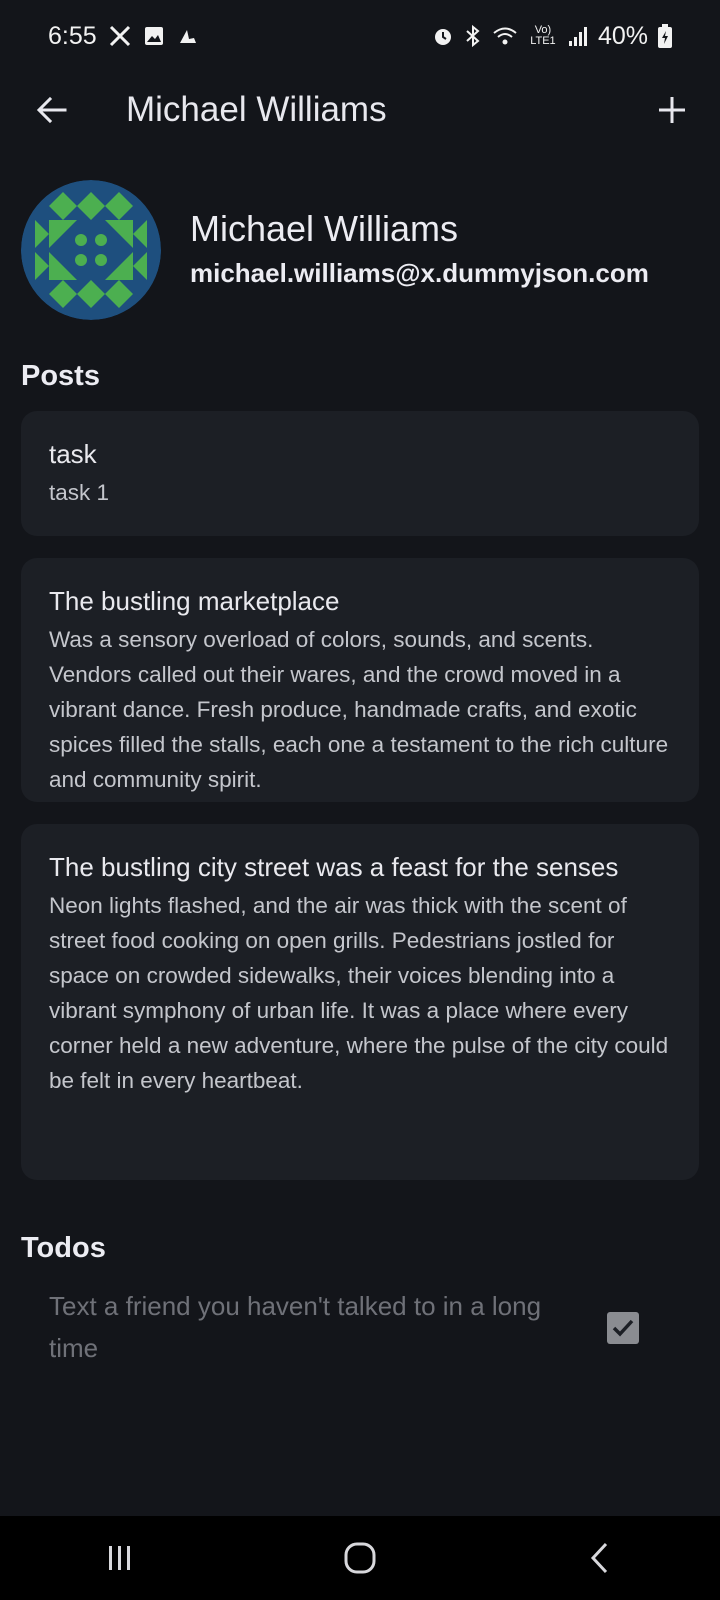  I want to click on page-title: Michael Williams, so click(256, 109).